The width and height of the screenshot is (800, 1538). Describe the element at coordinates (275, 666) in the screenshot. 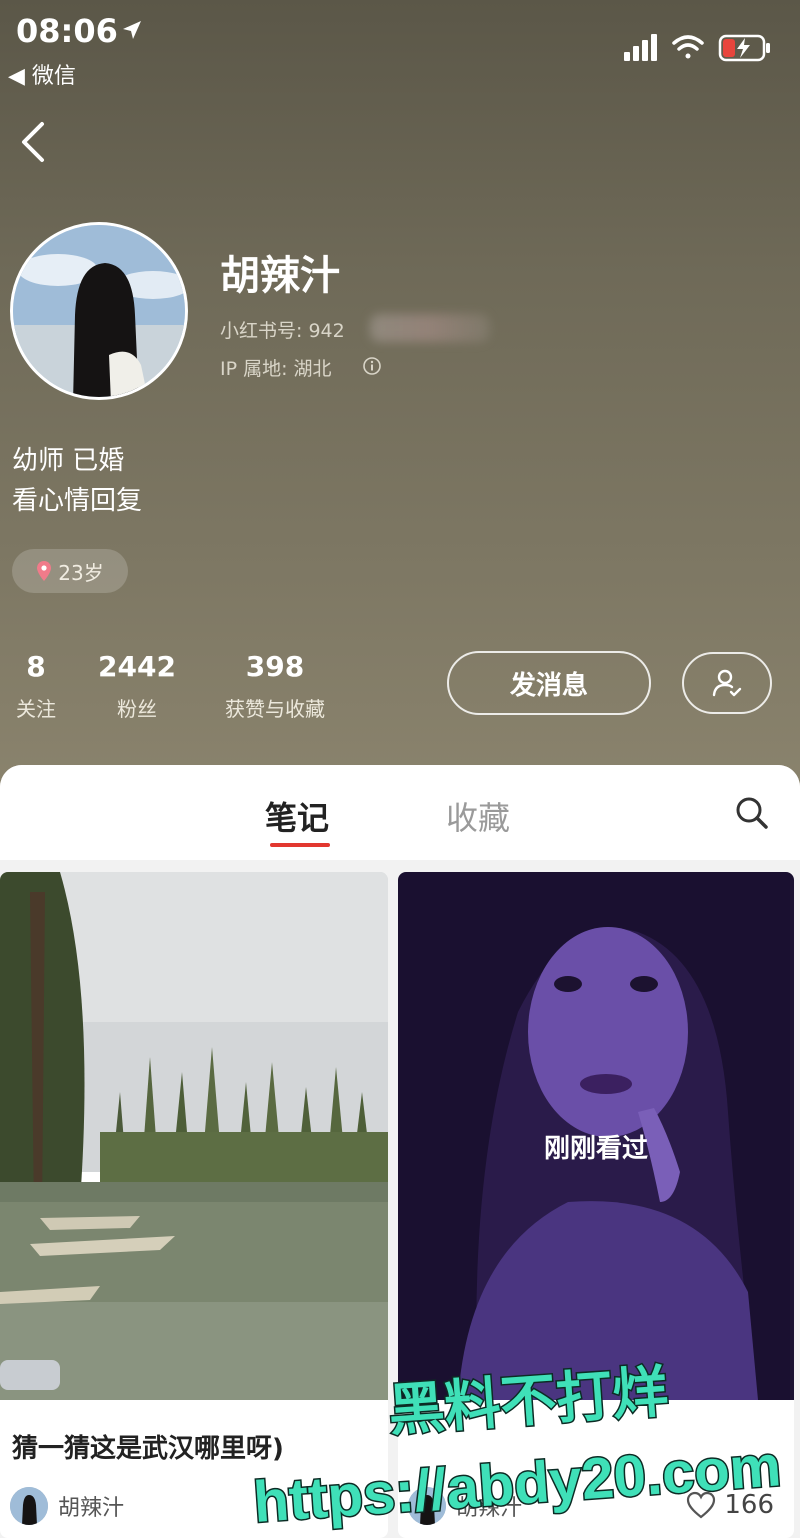

I see `stat-likes-value: 398` at that location.